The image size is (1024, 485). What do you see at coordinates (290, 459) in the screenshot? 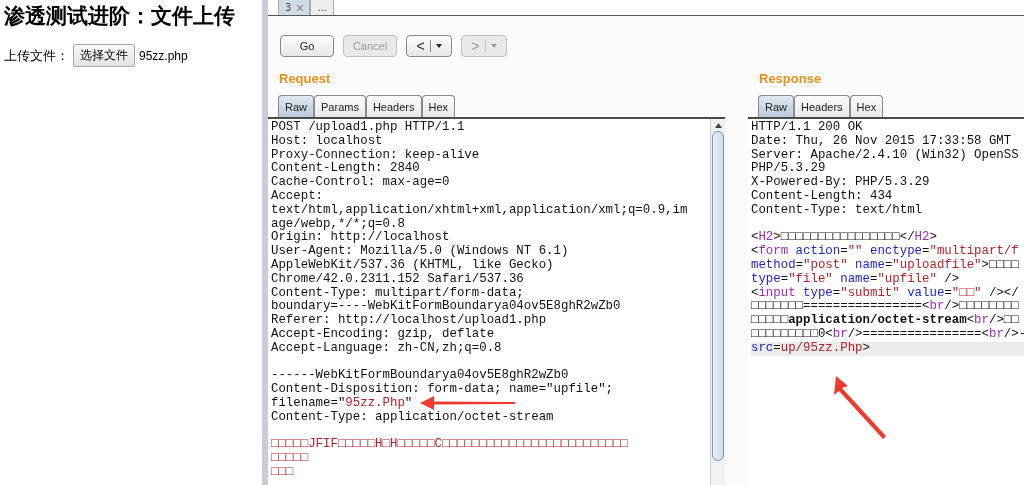
I see `code-line: □□□□□` at bounding box center [290, 459].